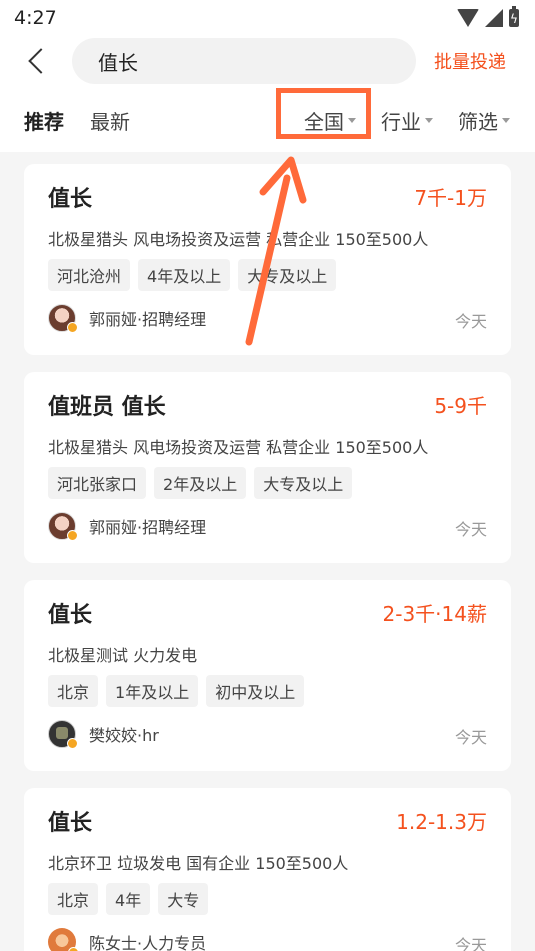 Image resolution: width=535 pixels, height=951 pixels. Describe the element at coordinates (276, 251) in the screenshot. I see `annotation-arrow-icon` at that location.